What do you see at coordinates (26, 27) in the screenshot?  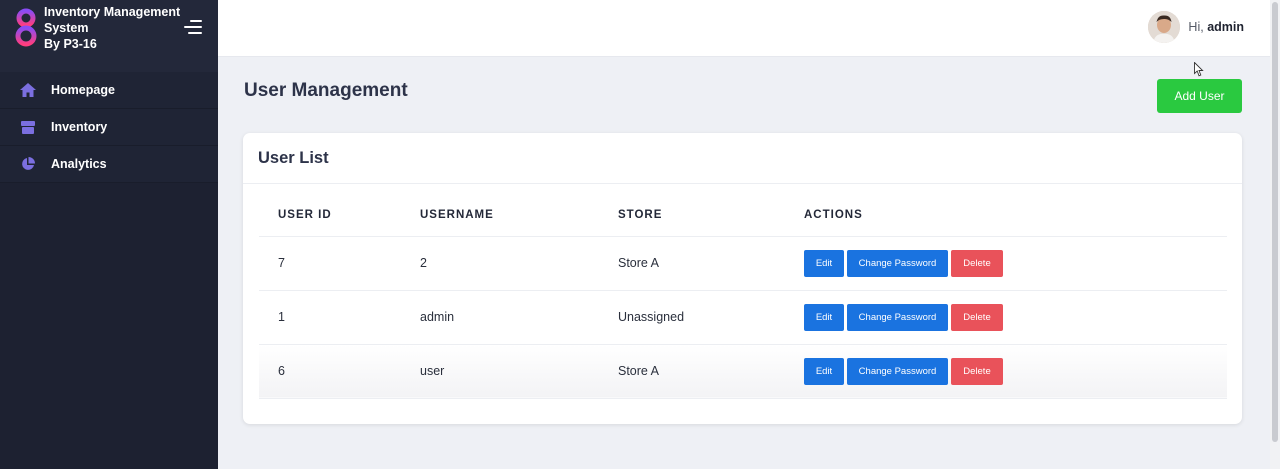 I see `brand-logo-icon` at bounding box center [26, 27].